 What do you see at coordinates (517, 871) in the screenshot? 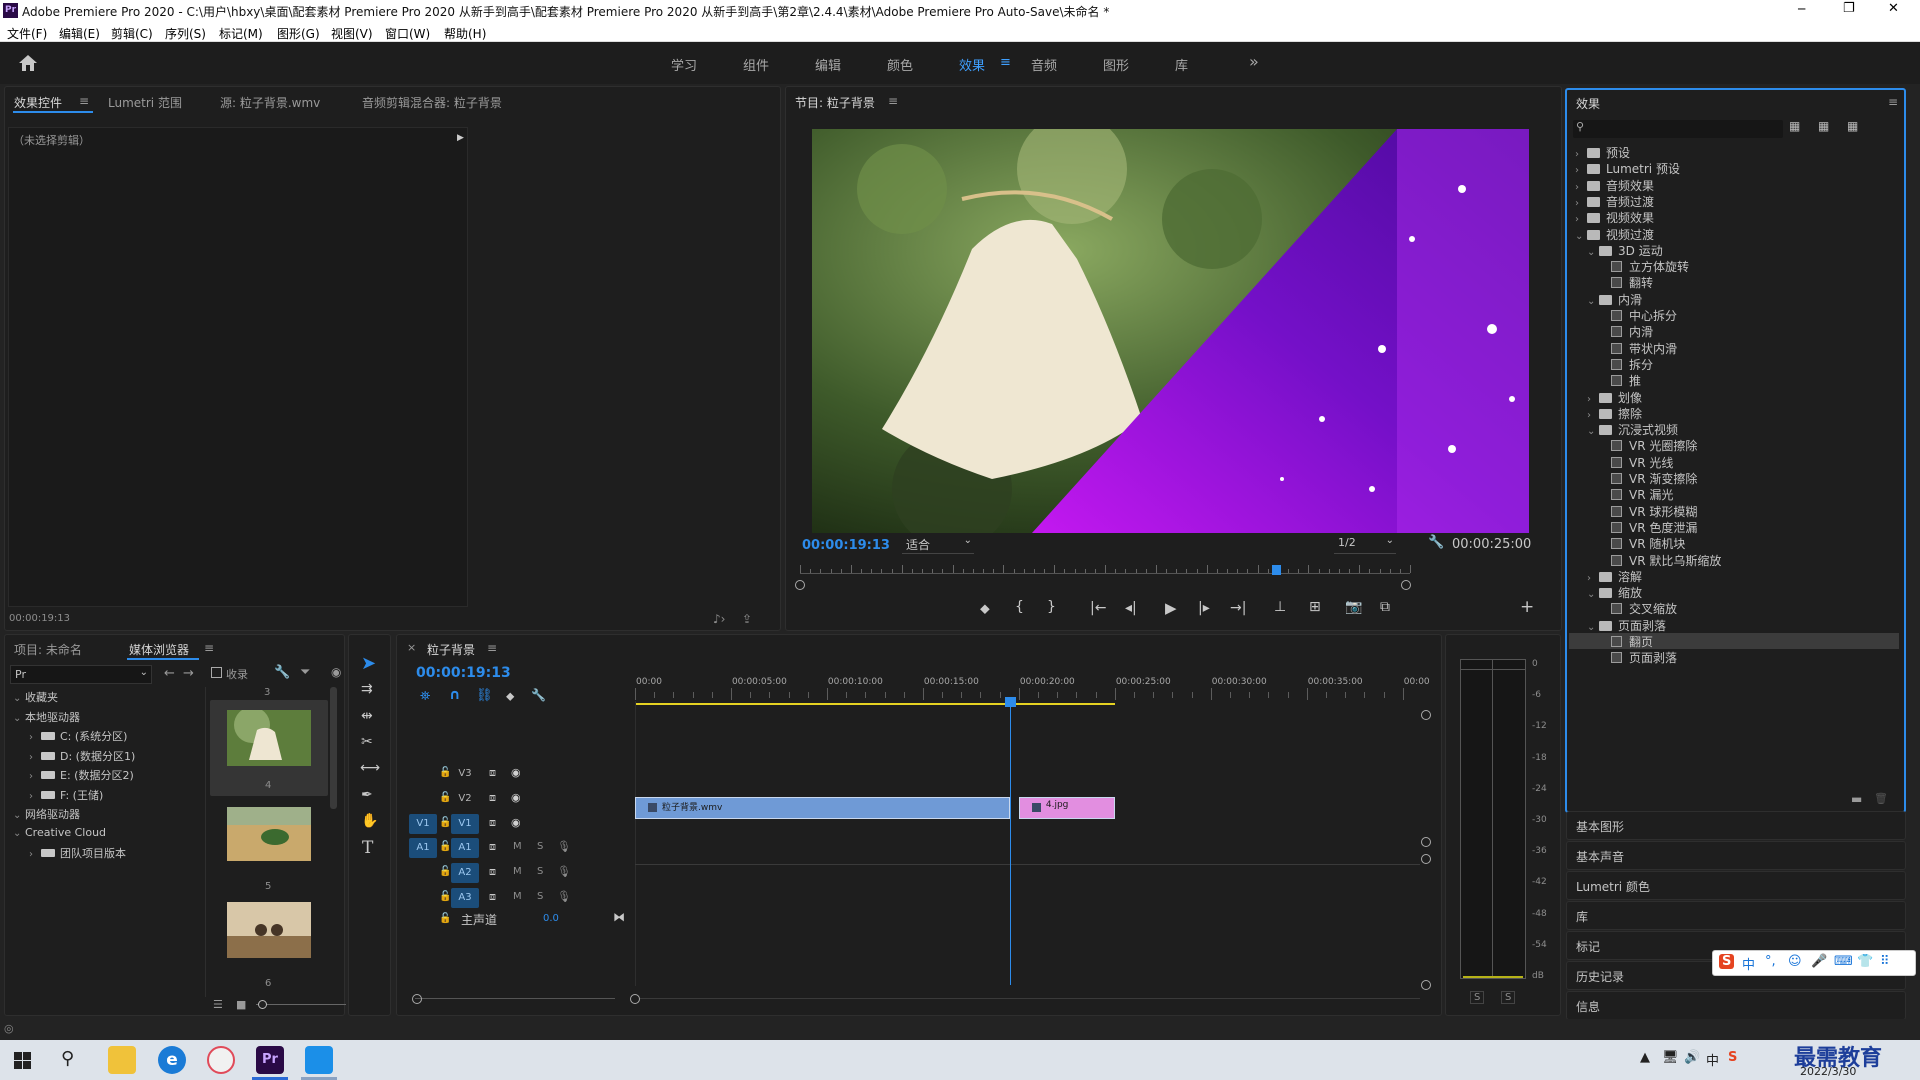
I see `mute-button: M` at bounding box center [517, 871].